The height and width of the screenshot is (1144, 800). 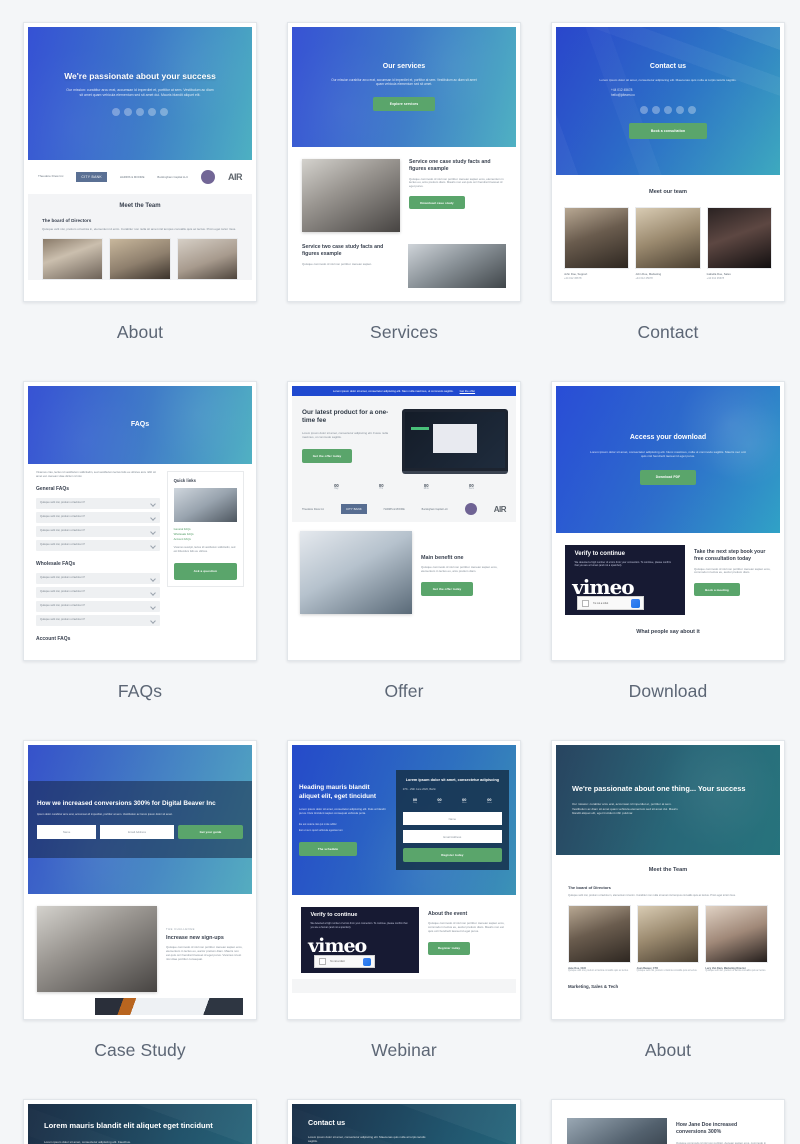 What do you see at coordinates (345, 417) in the screenshot?
I see `offer-title: Our latest product for a one-time fee` at bounding box center [345, 417].